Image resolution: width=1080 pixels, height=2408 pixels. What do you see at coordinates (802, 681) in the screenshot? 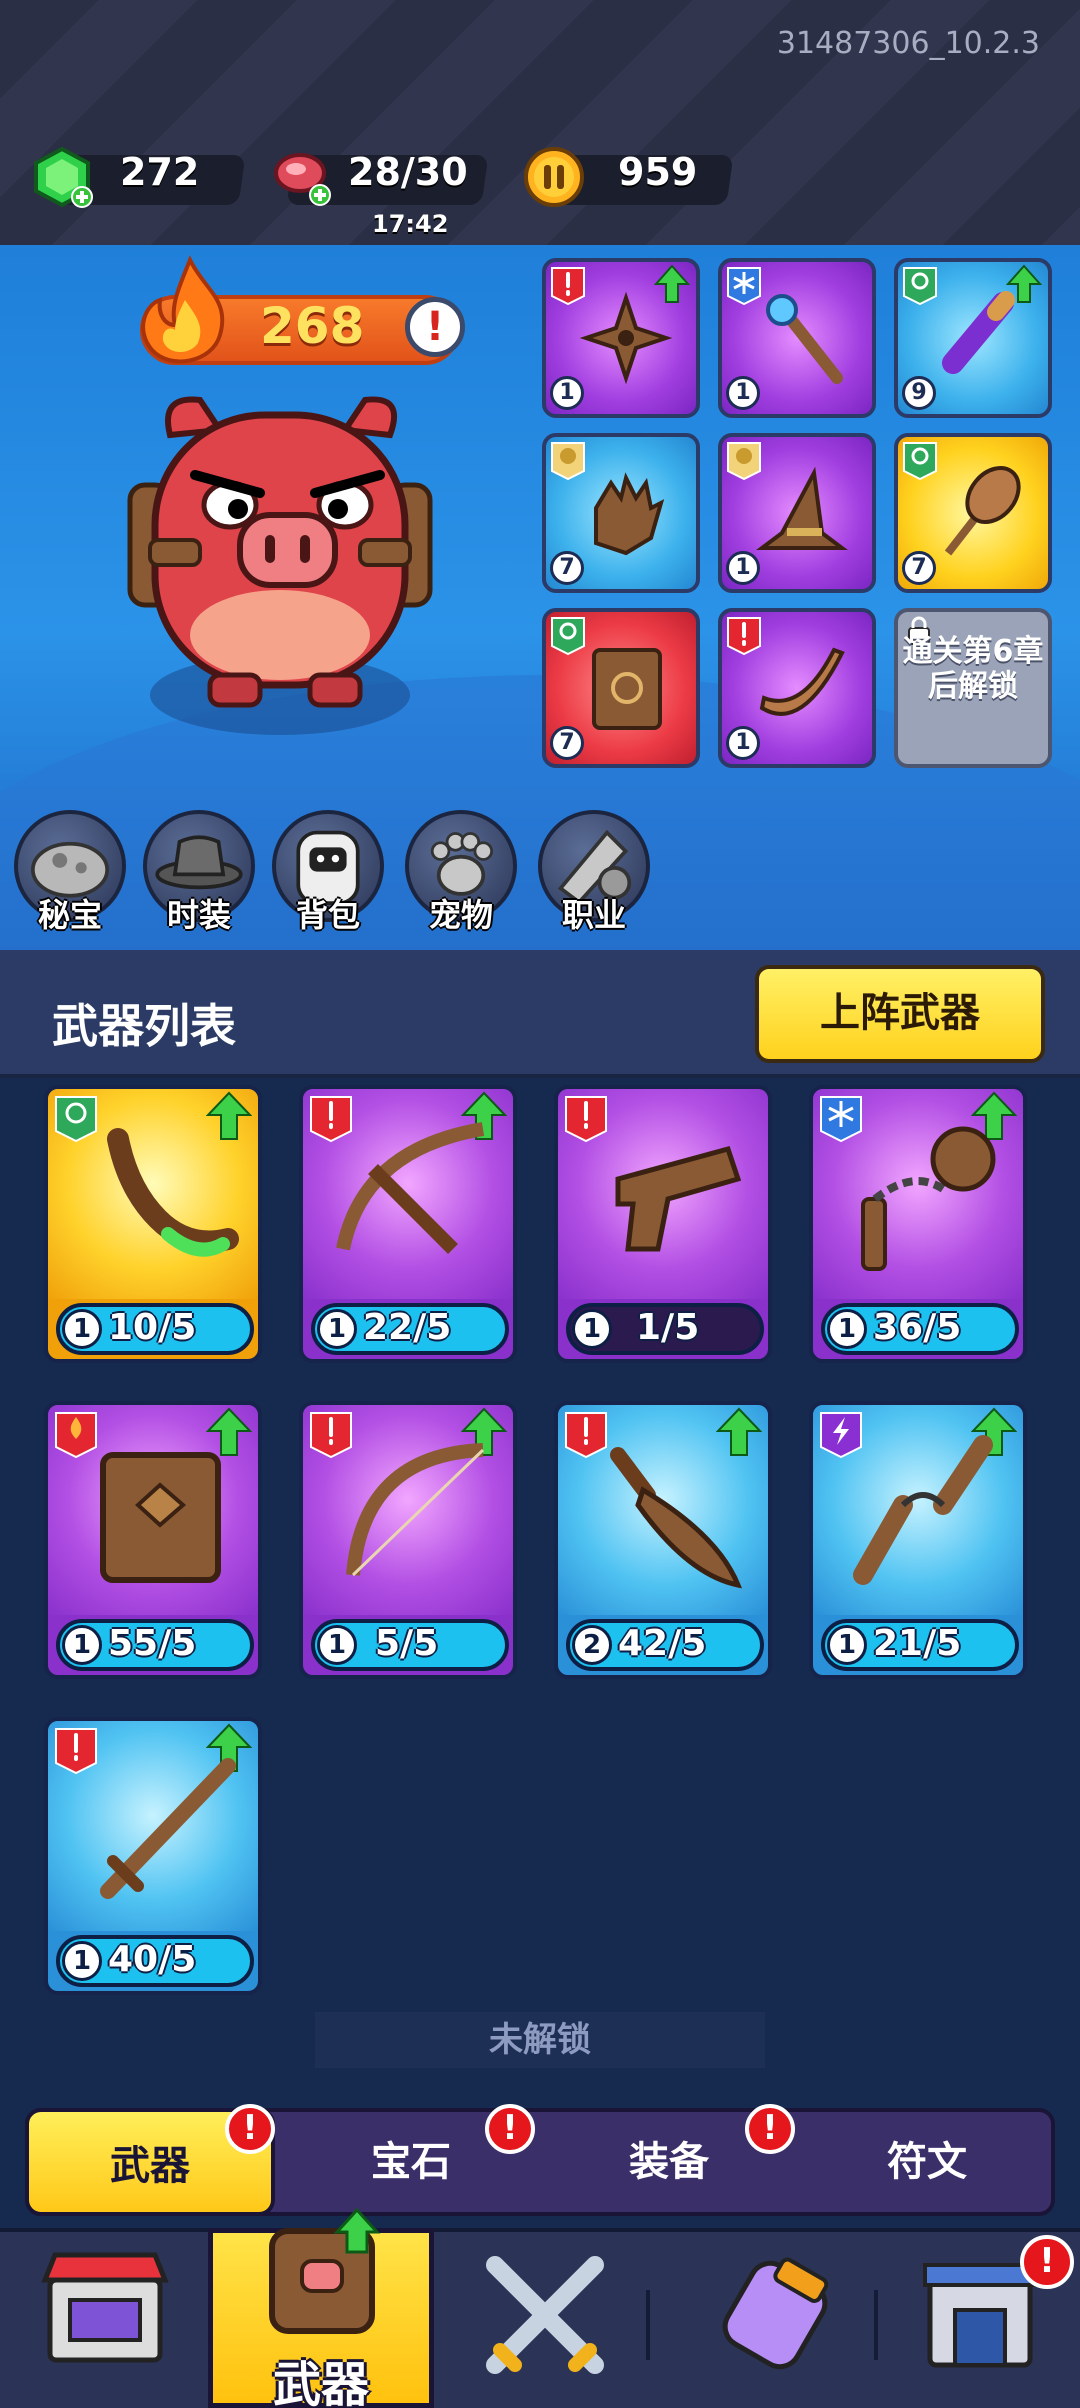
I see `boomerang-icon` at bounding box center [802, 681].